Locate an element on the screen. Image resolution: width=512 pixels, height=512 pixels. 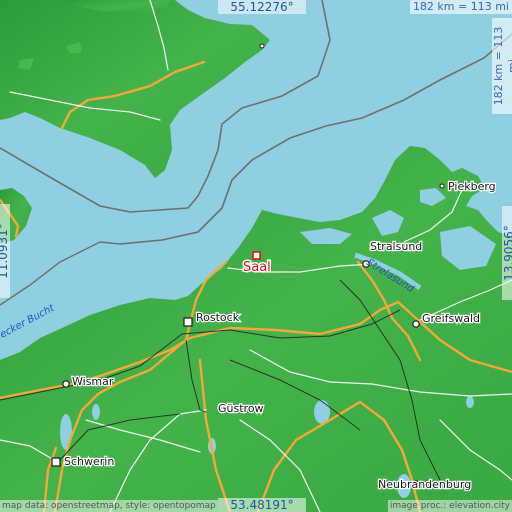
wismar-label: Wismar is located at coordinates (93, 381).